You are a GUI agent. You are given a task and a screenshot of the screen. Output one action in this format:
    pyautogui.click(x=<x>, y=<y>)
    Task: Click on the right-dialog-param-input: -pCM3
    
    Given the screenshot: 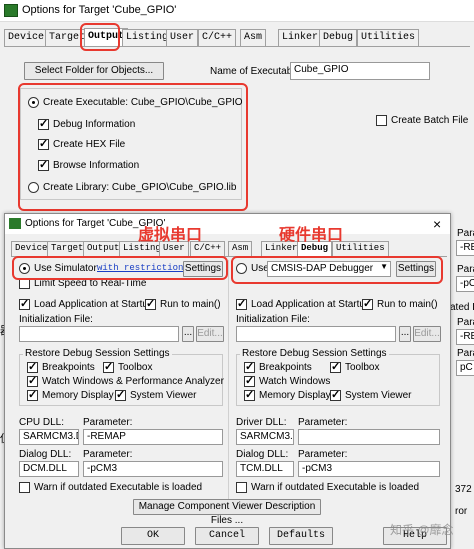 What is the action you would take?
    pyautogui.click(x=369, y=469)
    